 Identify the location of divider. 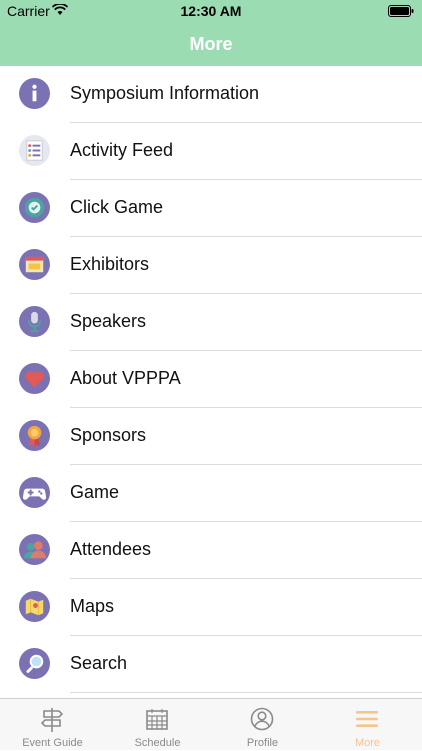
(246, 692).